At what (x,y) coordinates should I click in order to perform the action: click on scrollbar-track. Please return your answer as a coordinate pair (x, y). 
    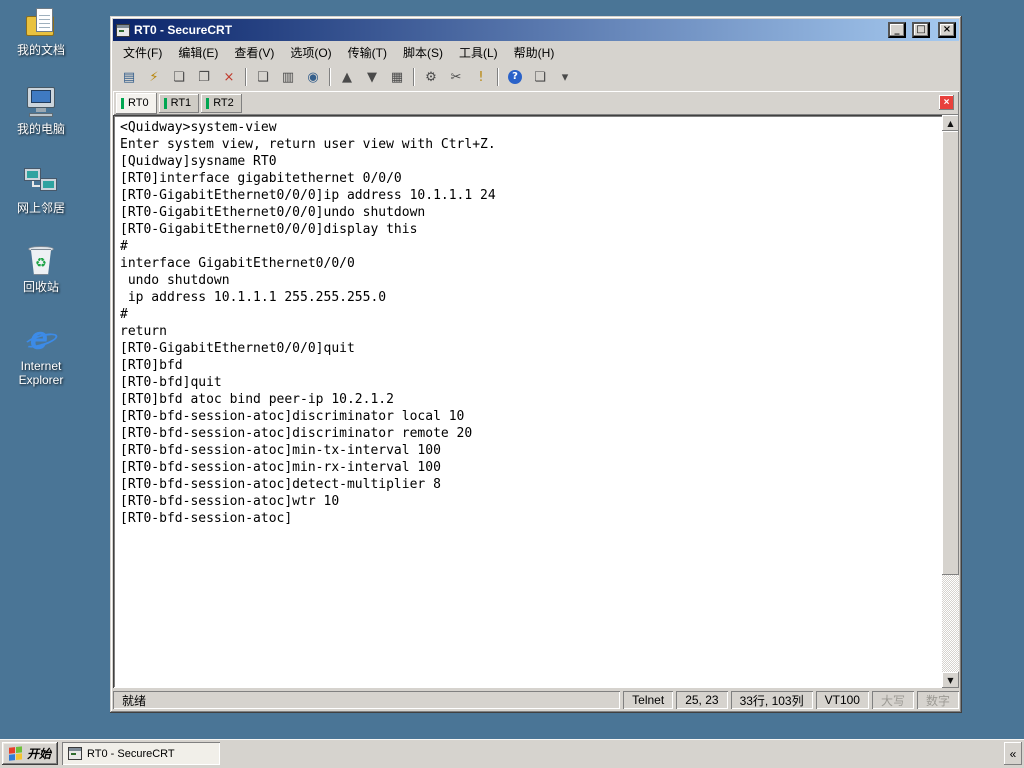
    Looking at the image, I should click on (950, 401).